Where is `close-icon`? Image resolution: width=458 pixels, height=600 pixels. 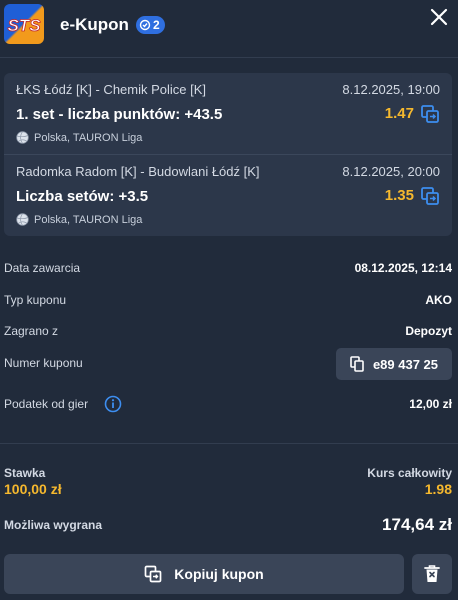
close-icon is located at coordinates (439, 17).